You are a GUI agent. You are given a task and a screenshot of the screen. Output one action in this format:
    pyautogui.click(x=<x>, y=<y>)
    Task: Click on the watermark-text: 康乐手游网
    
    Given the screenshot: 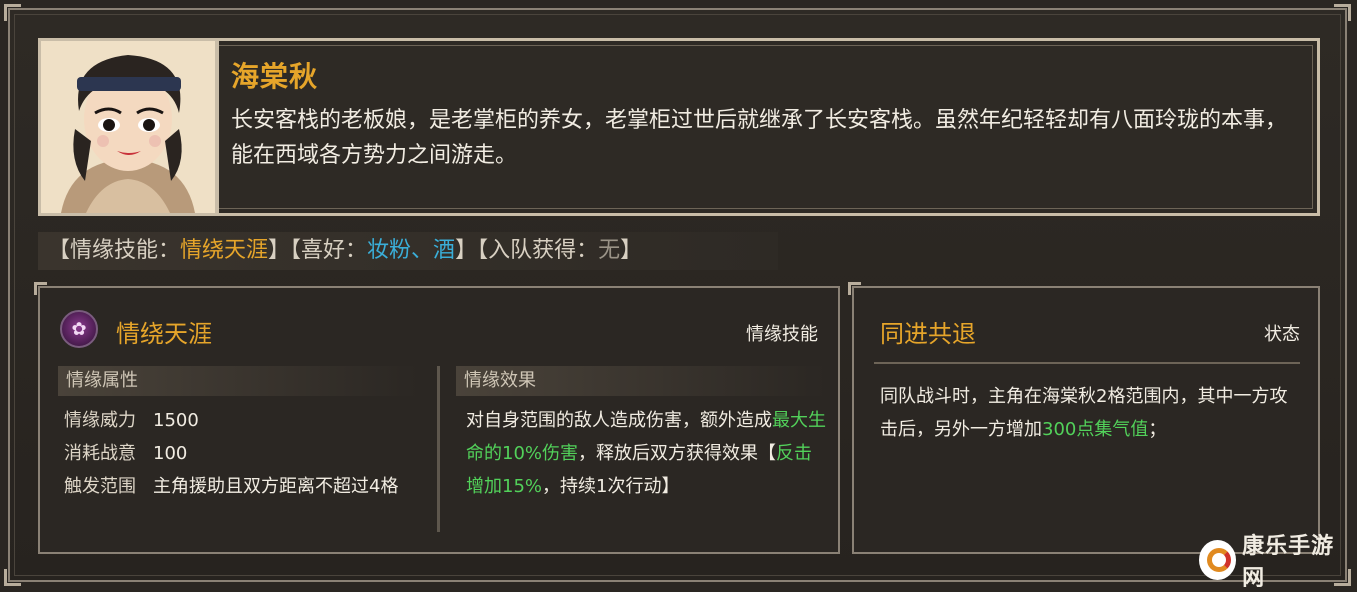 What is the action you would take?
    pyautogui.click(x=1288, y=562)
    